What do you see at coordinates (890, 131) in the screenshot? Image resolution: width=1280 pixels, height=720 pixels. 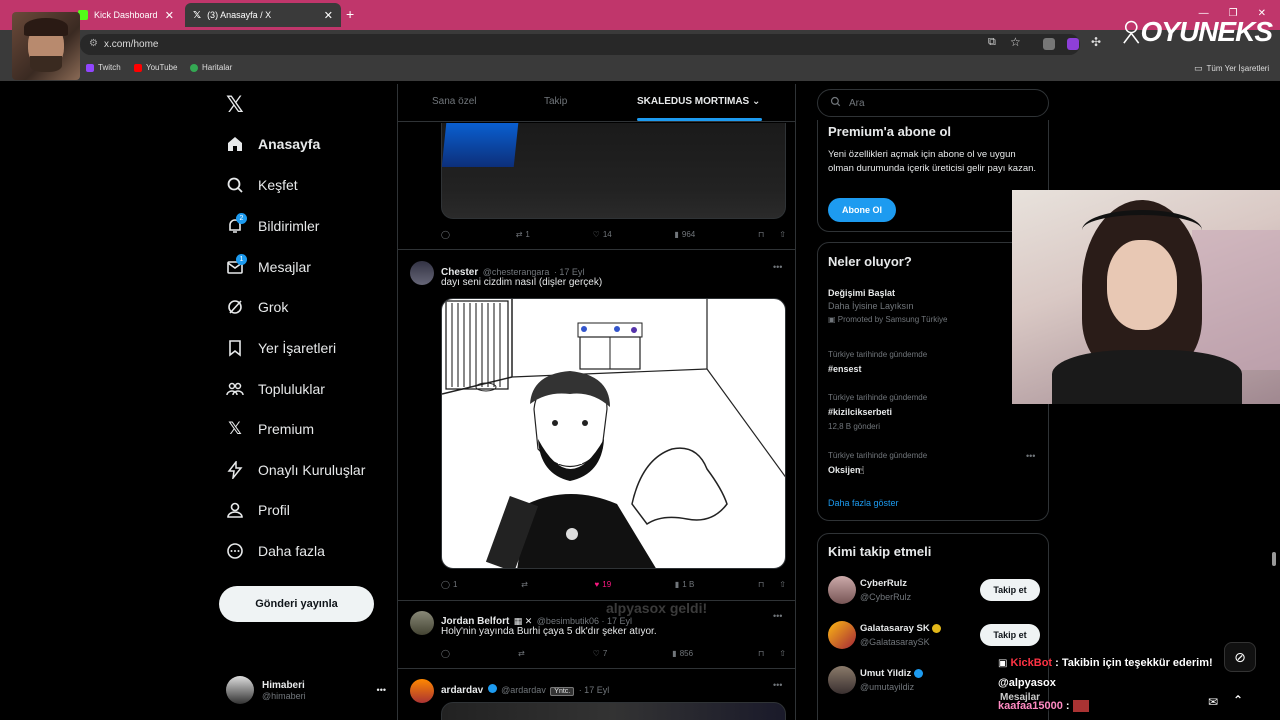 I see `premium-title: Premium'a abone ol` at bounding box center [890, 131].